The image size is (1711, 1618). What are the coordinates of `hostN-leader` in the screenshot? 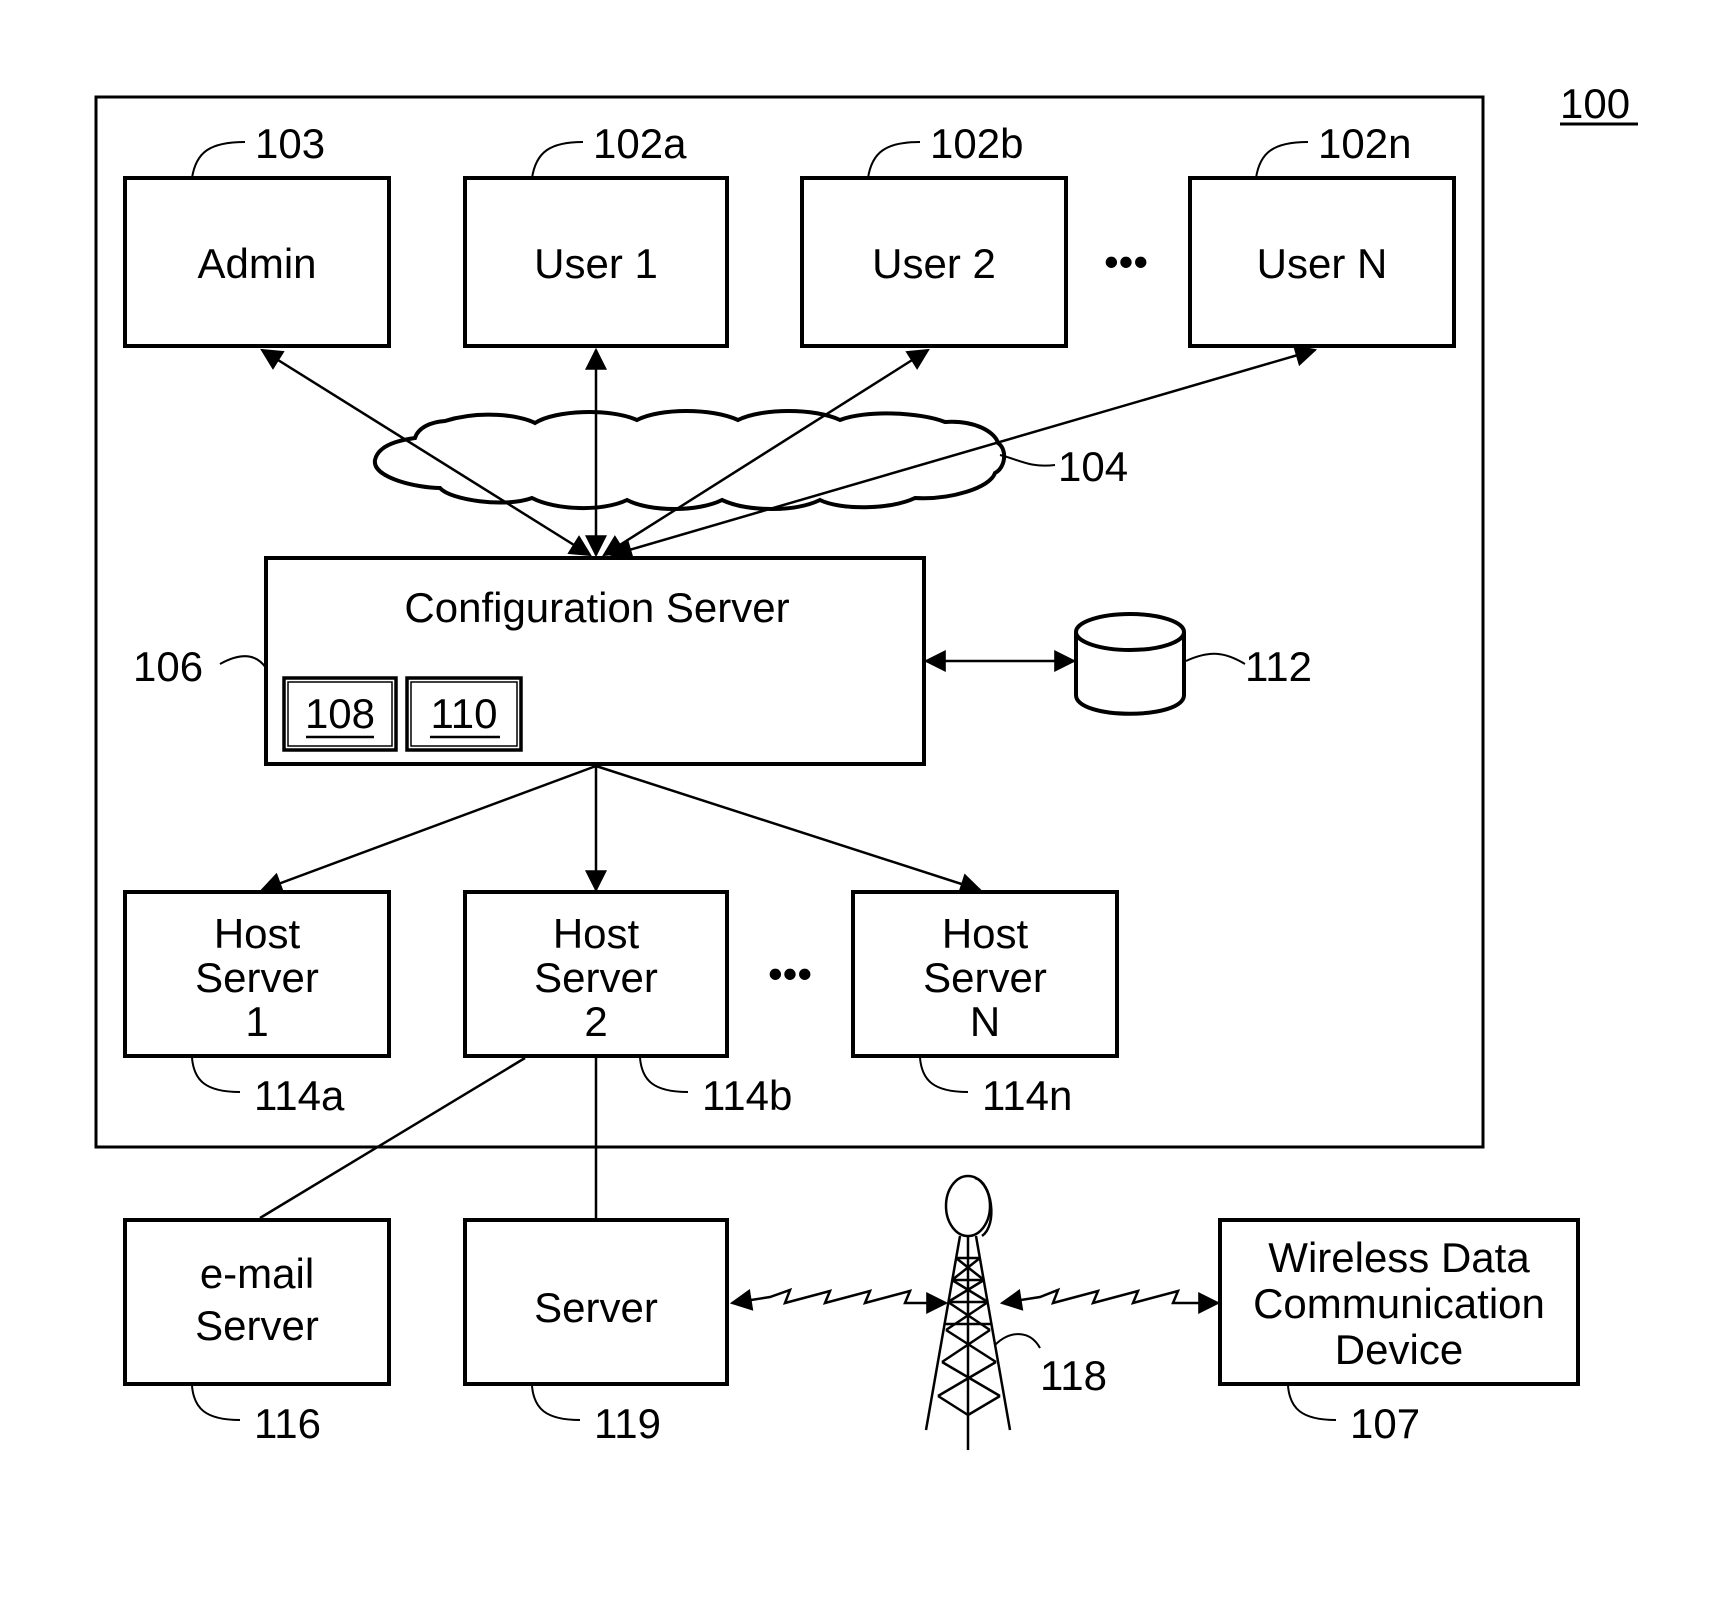 It's located at (944, 1075).